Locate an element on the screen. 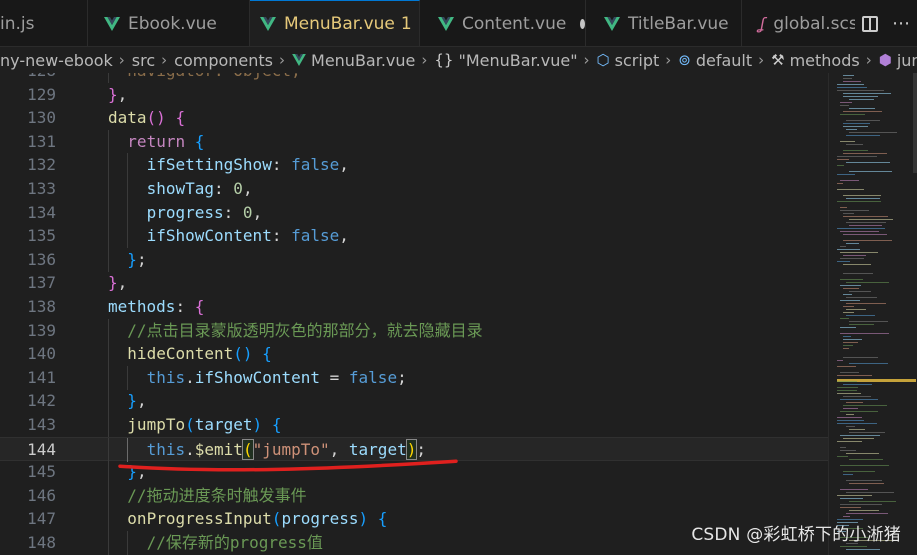  unsaved-dot-icon is located at coordinates (582, 23).